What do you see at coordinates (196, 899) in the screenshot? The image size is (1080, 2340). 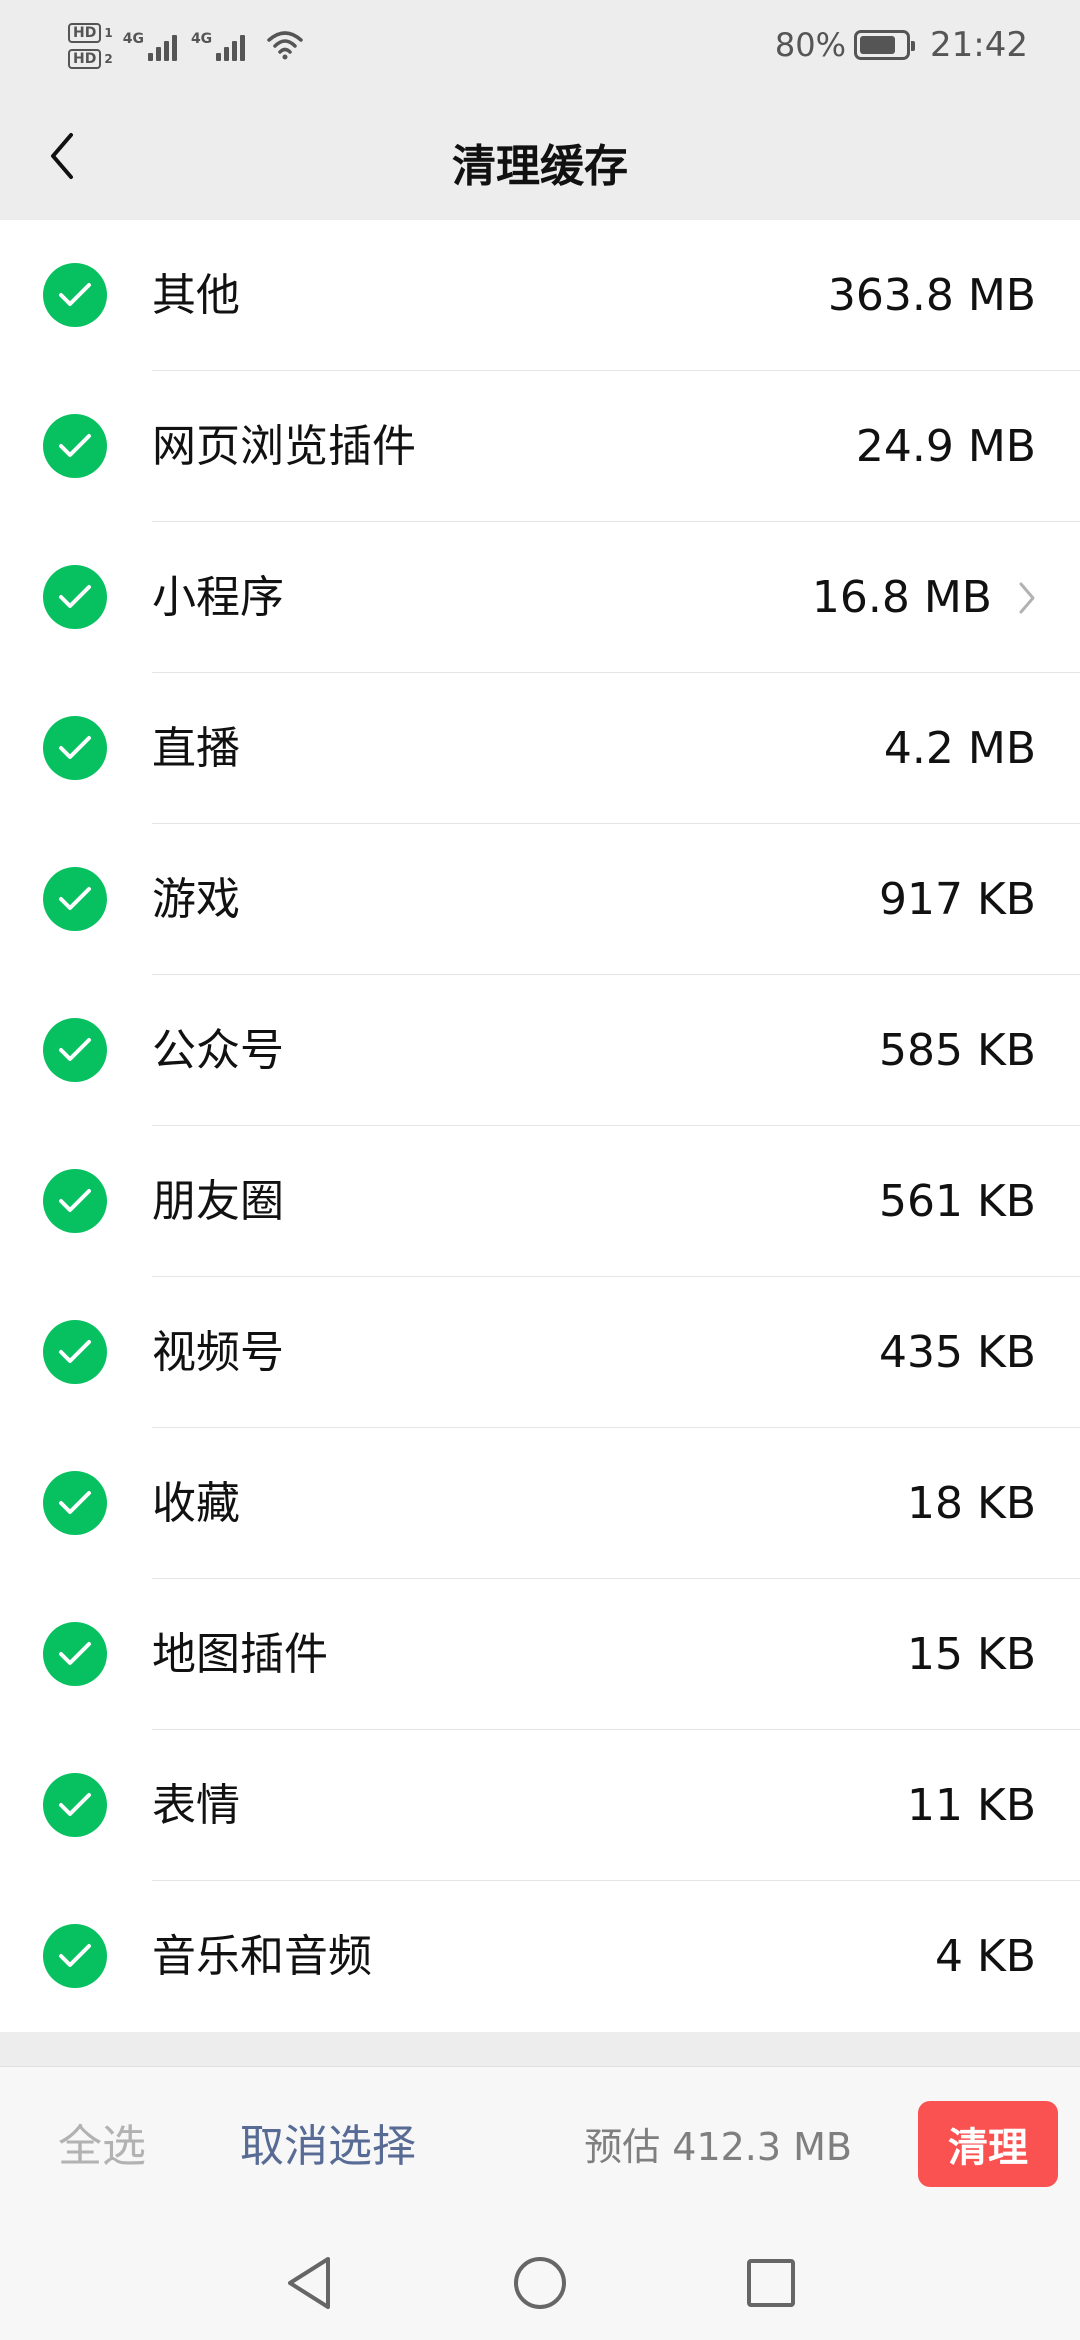 I see `cache-item-label: 游戏` at bounding box center [196, 899].